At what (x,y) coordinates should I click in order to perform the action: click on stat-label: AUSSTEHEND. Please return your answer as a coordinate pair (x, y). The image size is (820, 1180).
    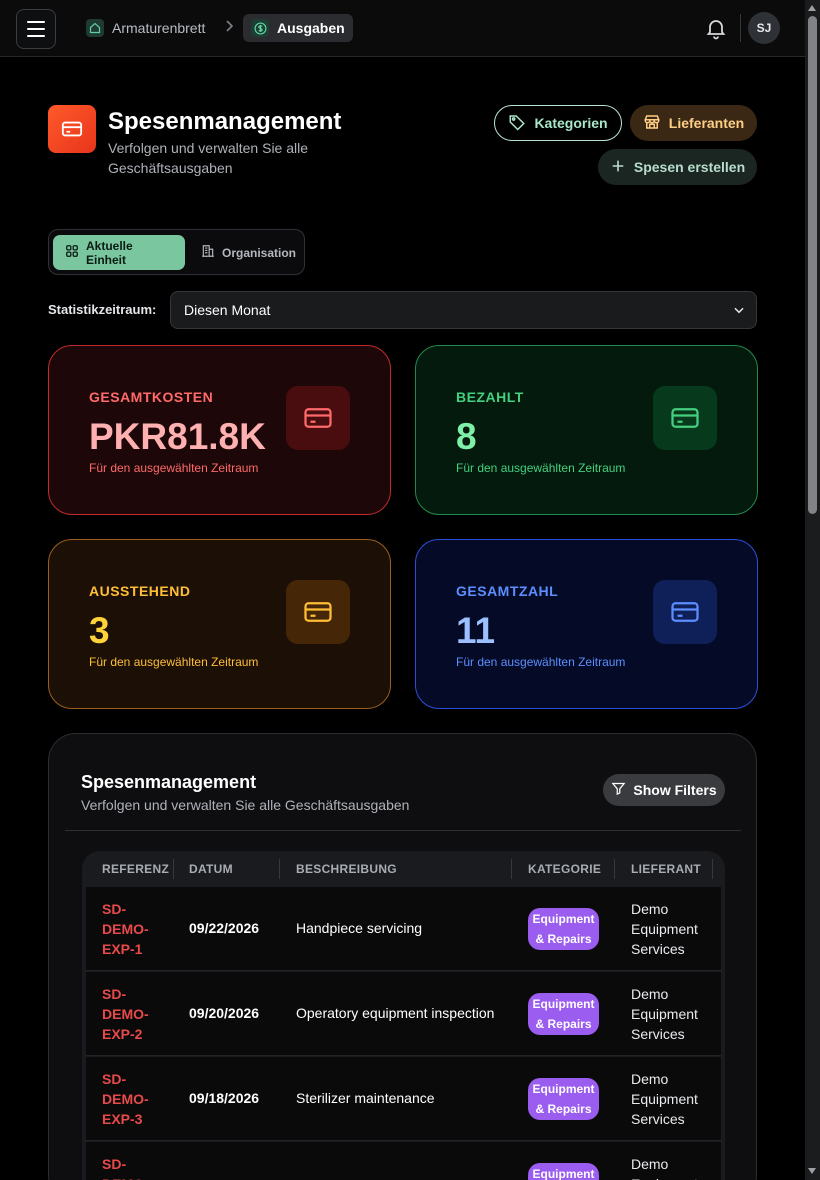
    Looking at the image, I should click on (140, 591).